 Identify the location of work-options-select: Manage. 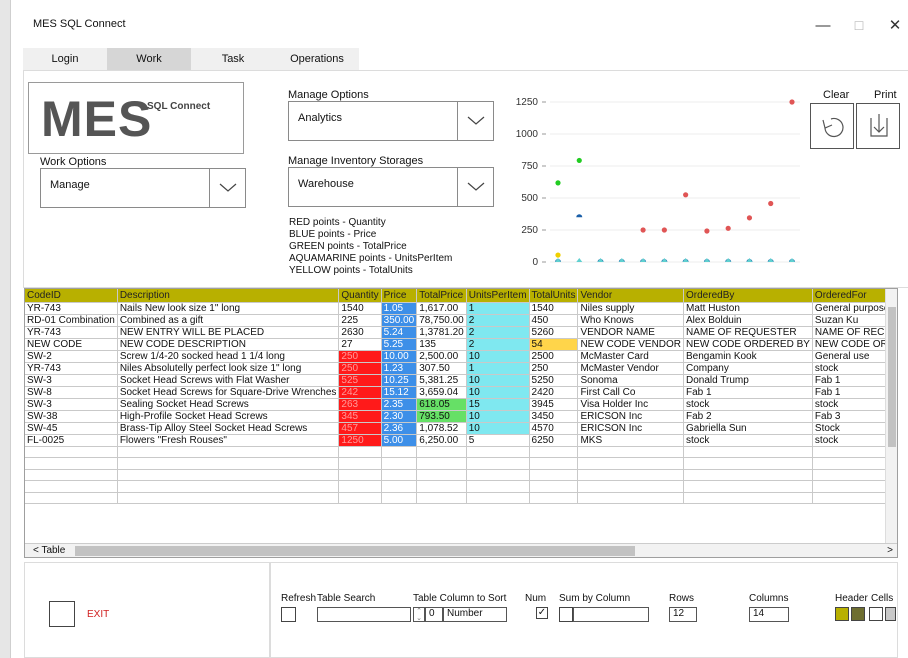
(143, 188).